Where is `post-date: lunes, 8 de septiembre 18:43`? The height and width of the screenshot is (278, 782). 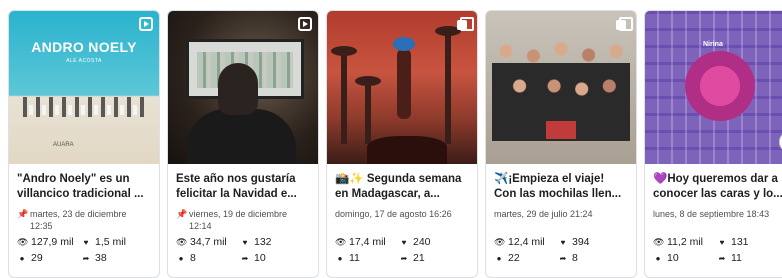
post-date: lunes, 8 de septiembre 18:43 is located at coordinates (711, 214).